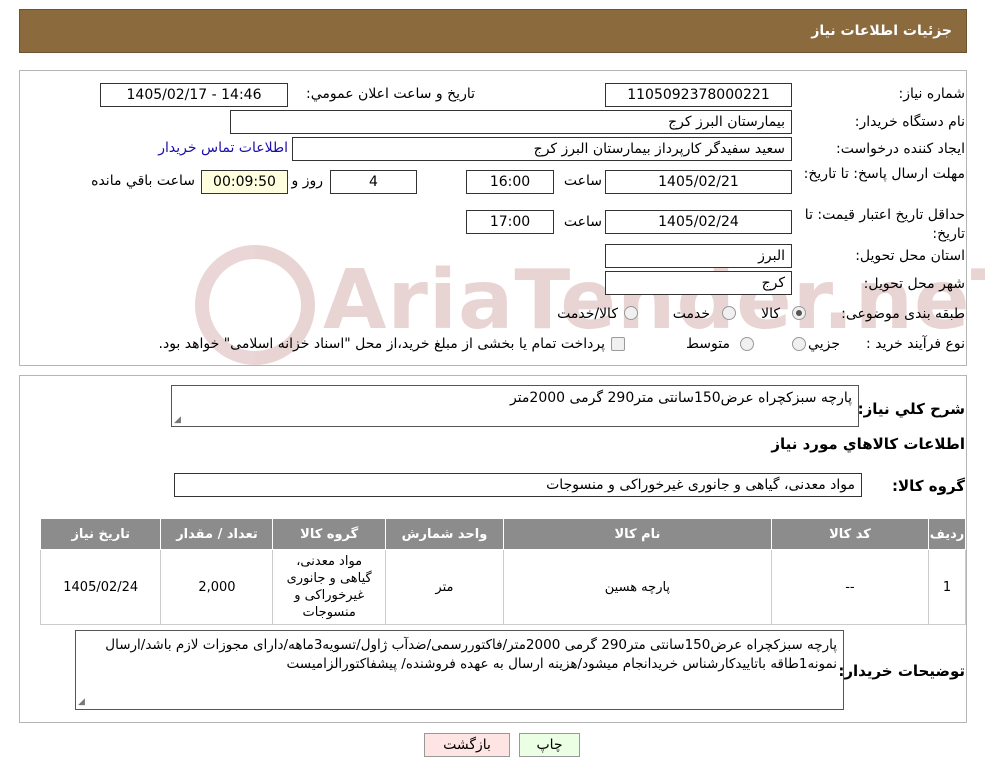 The height and width of the screenshot is (778, 985). What do you see at coordinates (307, 181) in the screenshot?
I see `days-label: روز و` at bounding box center [307, 181].